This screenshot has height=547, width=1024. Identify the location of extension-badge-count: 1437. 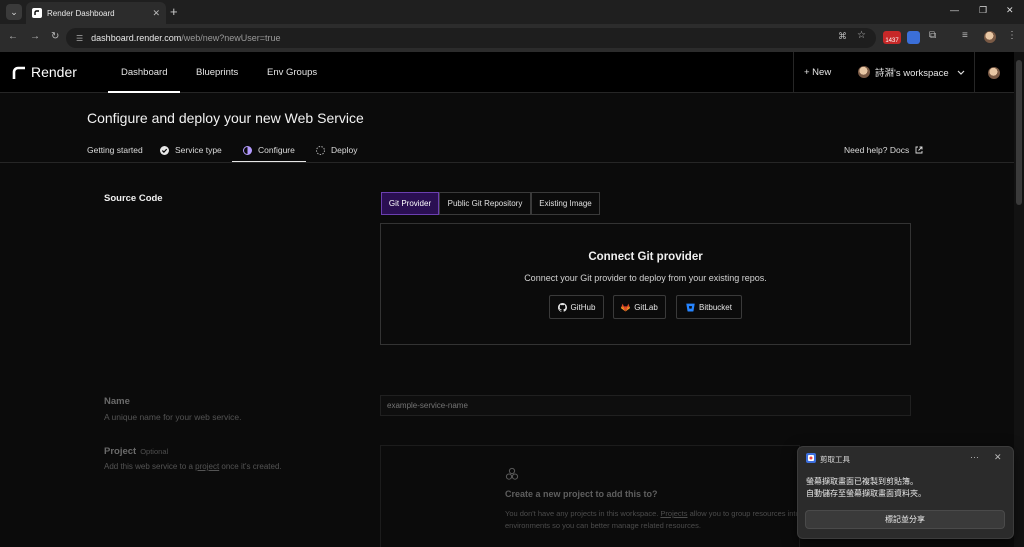
(892, 41).